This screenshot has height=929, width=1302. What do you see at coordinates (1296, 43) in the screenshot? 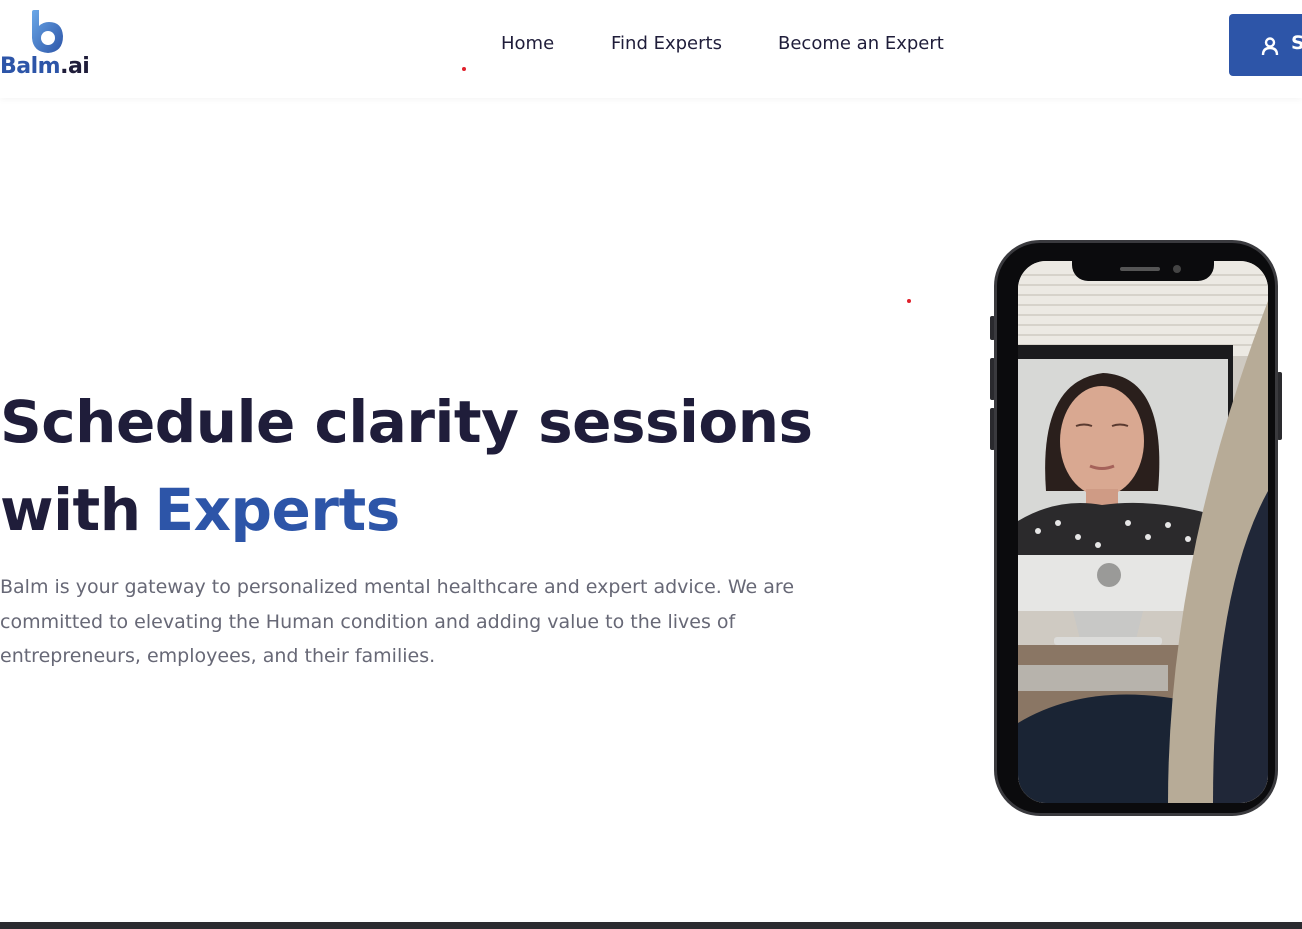
I see `sign-in-label: S` at bounding box center [1296, 43].